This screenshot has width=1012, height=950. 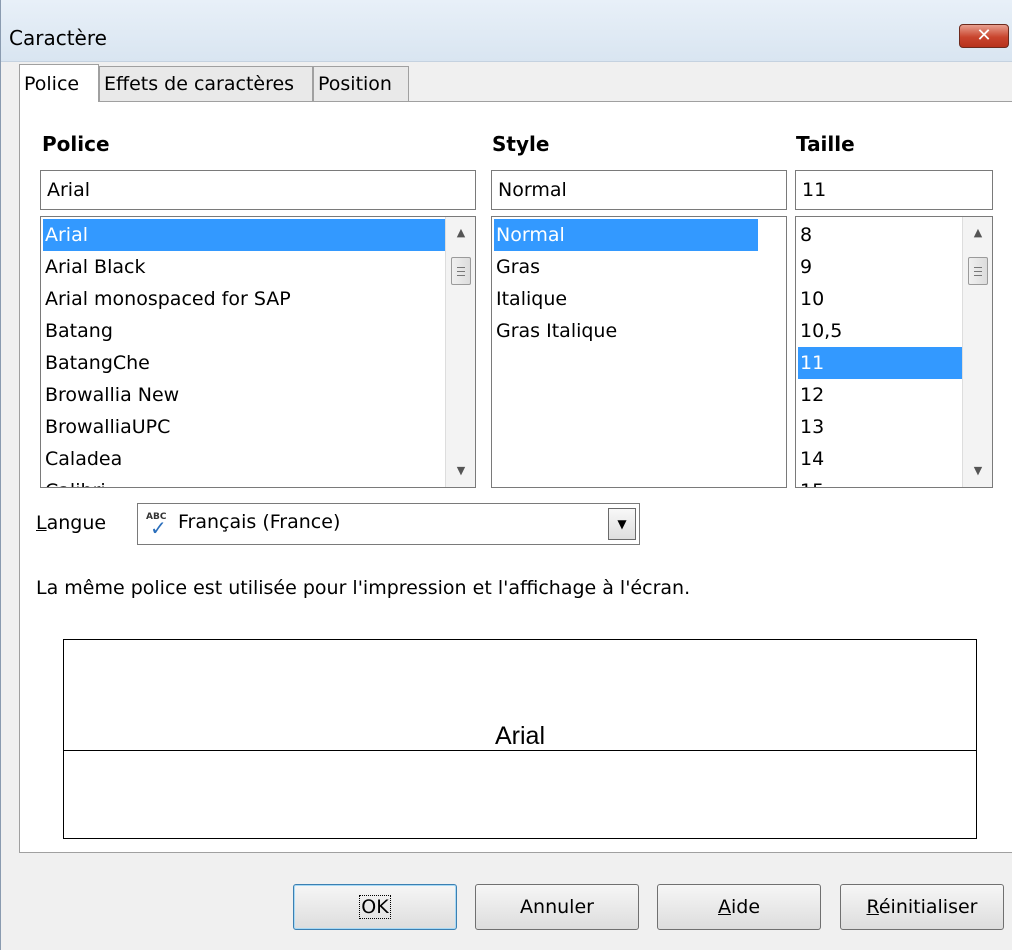 What do you see at coordinates (880, 459) in the screenshot?
I see `list-item: 14` at bounding box center [880, 459].